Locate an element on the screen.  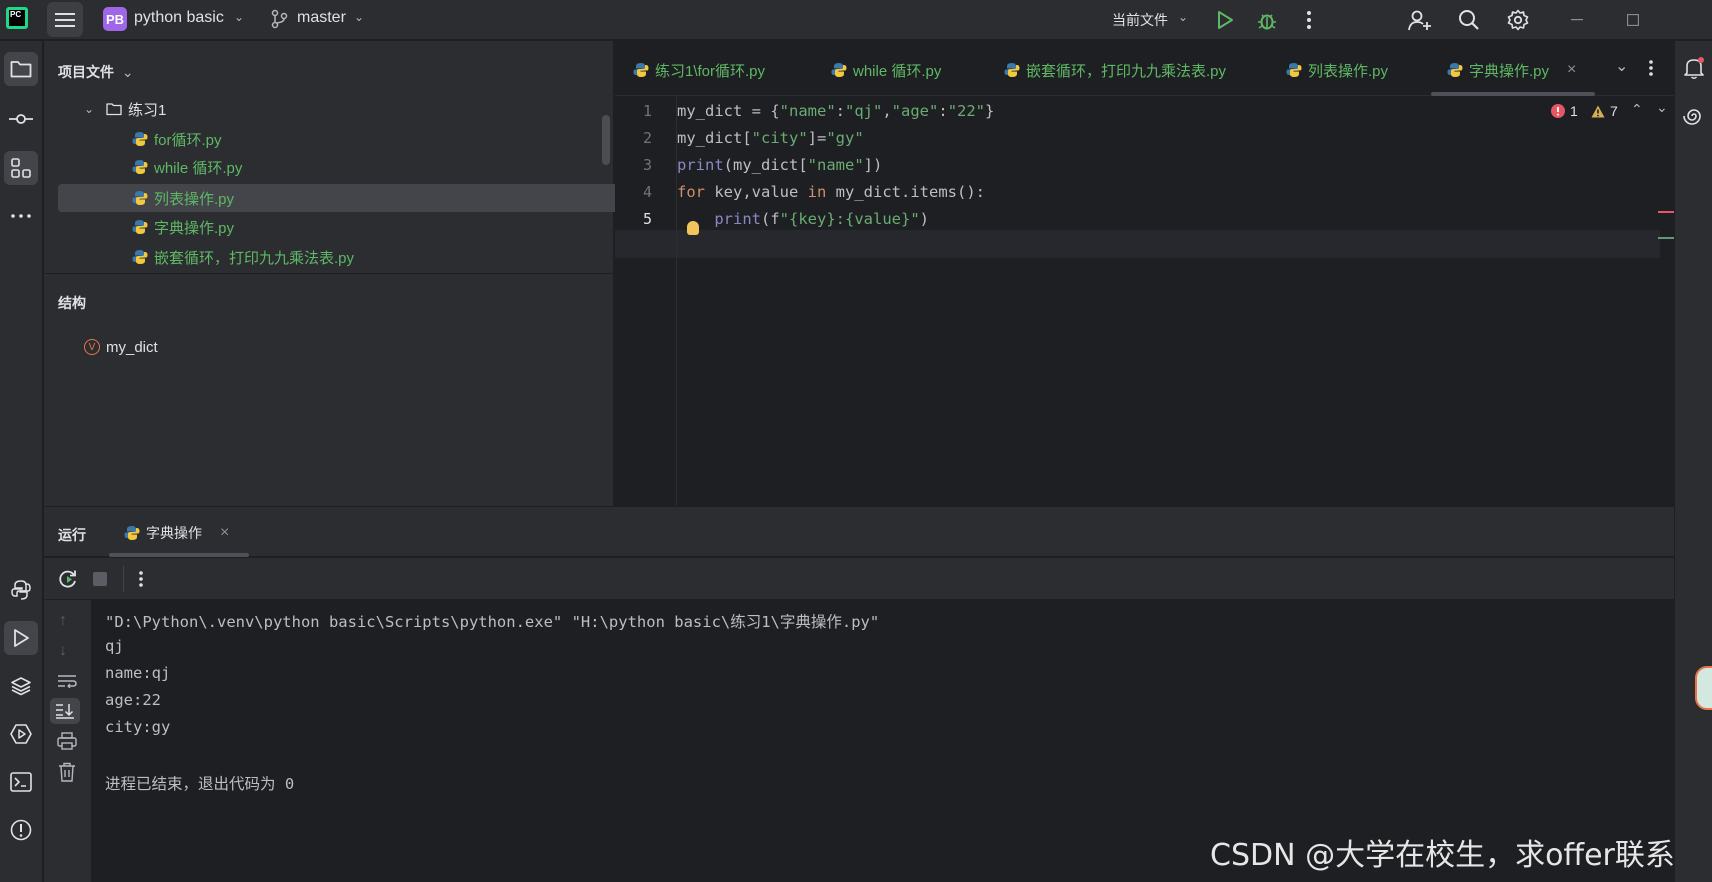
problems-tool-button is located at coordinates (21, 830).